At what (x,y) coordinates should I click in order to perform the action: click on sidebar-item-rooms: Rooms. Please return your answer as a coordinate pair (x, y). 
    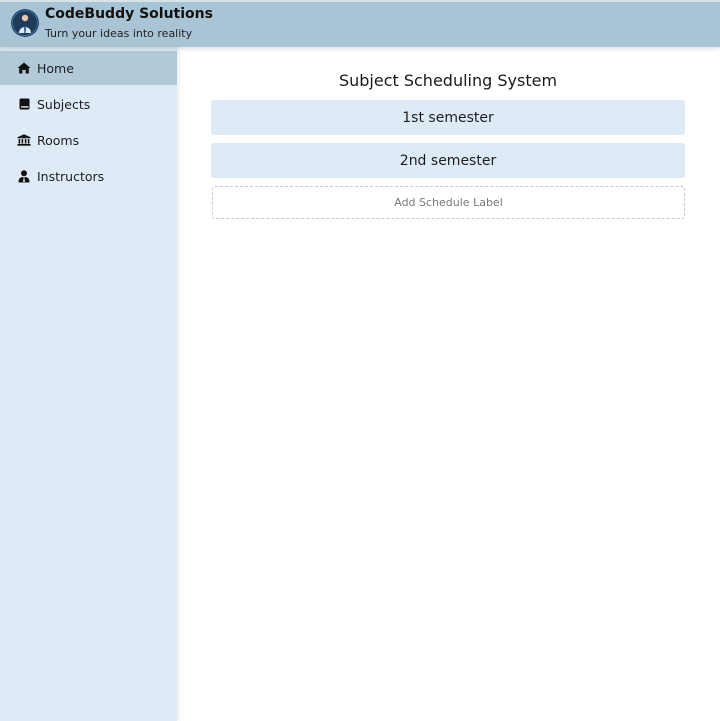
    Looking at the image, I should click on (88, 140).